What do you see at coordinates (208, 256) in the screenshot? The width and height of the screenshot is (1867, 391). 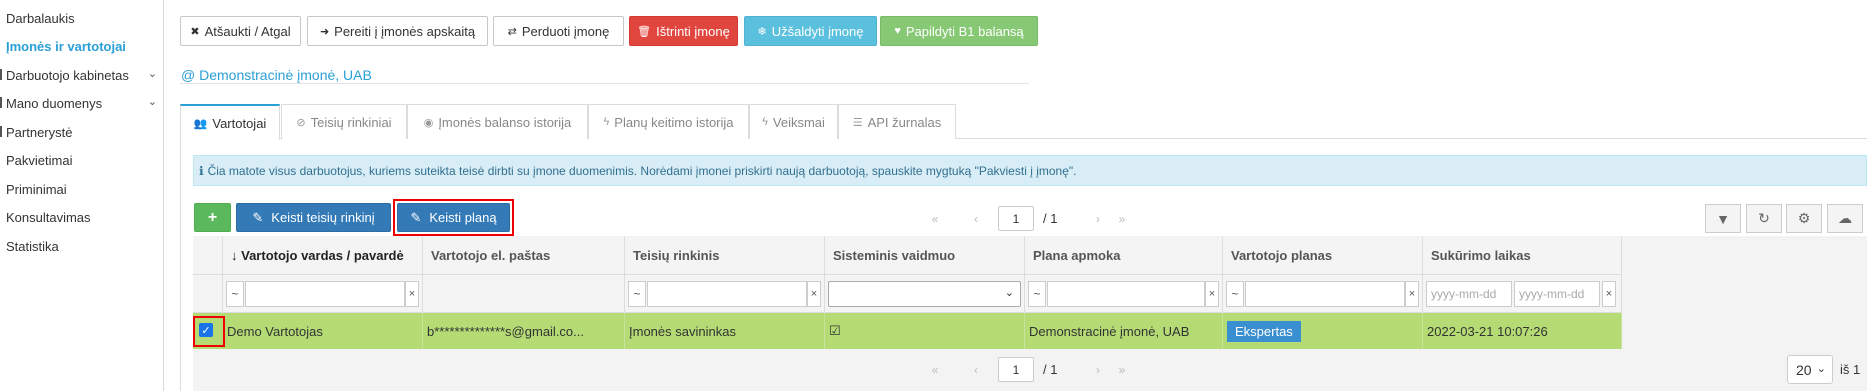 I see `select-all-header` at bounding box center [208, 256].